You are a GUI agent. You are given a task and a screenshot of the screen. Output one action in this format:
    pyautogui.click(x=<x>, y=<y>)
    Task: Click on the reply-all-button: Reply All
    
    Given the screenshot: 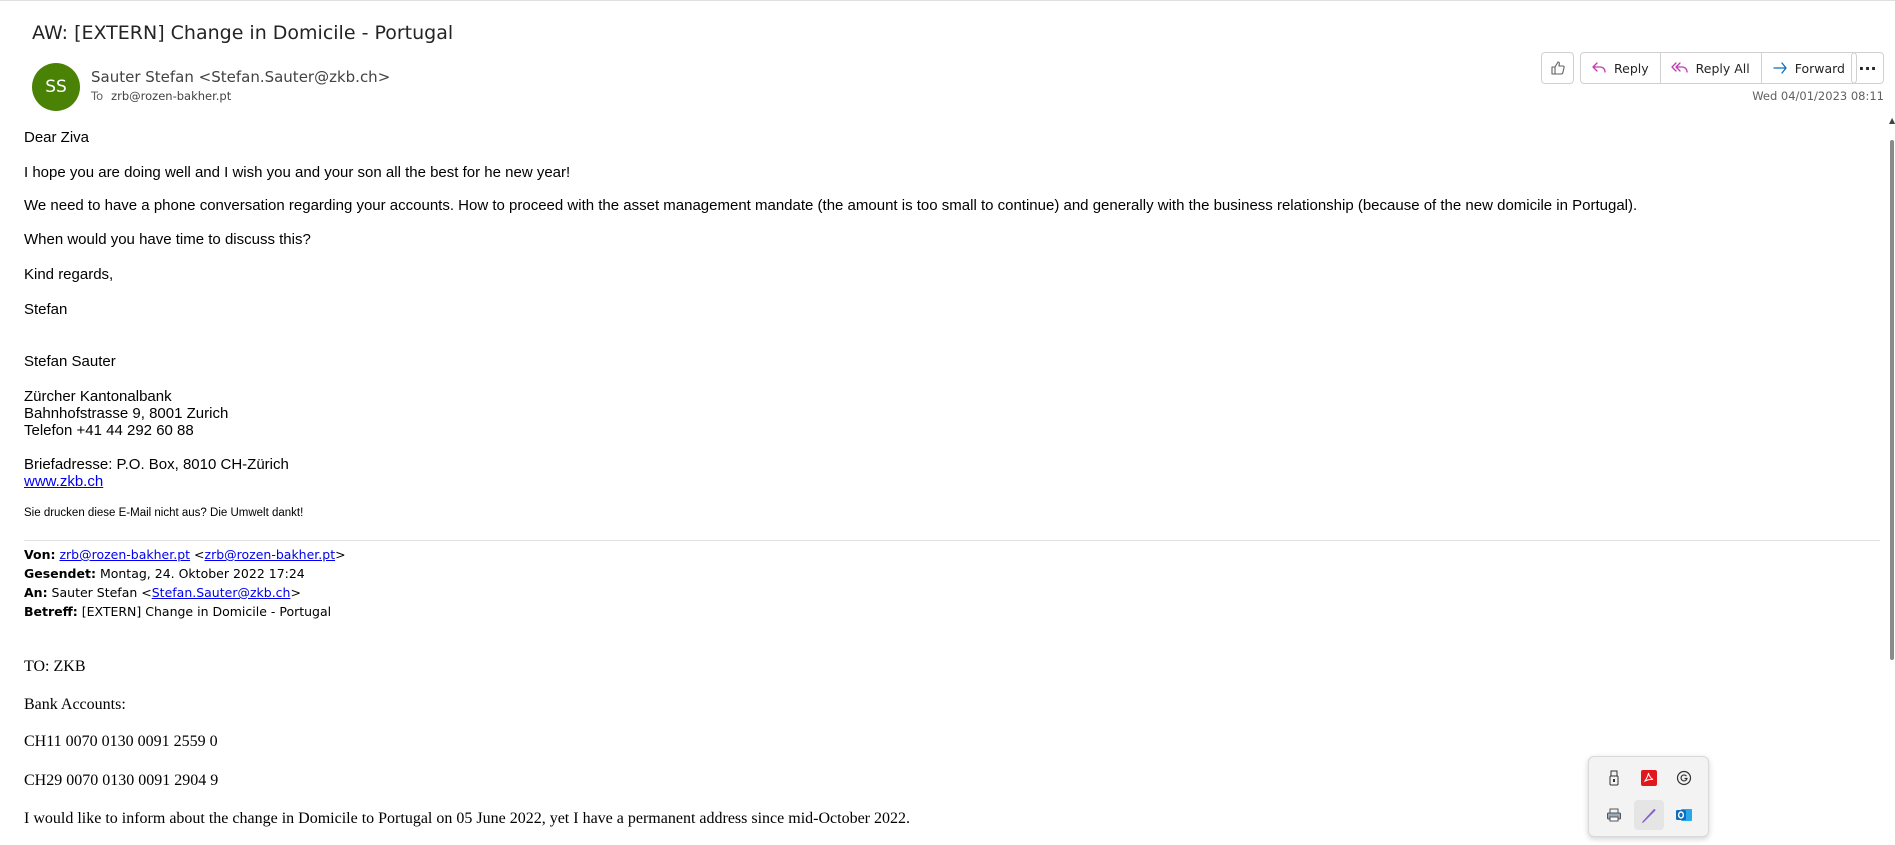 What is the action you would take?
    pyautogui.click(x=1711, y=68)
    